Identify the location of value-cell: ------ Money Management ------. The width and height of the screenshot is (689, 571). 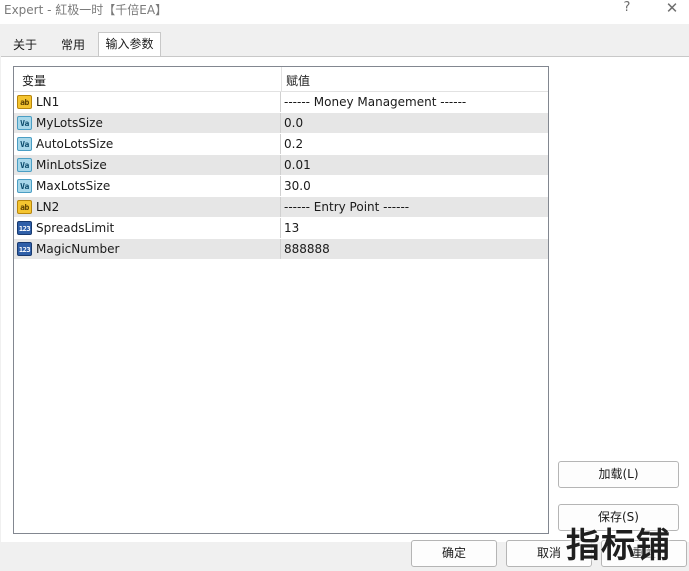
(415, 102).